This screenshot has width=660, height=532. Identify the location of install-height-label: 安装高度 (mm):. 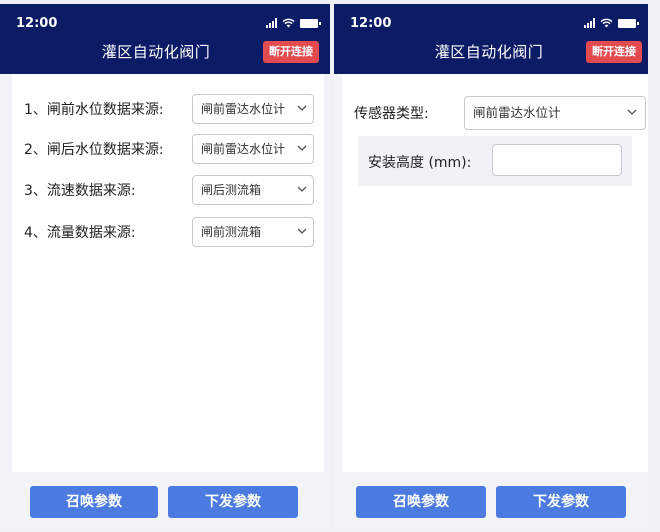
(420, 163).